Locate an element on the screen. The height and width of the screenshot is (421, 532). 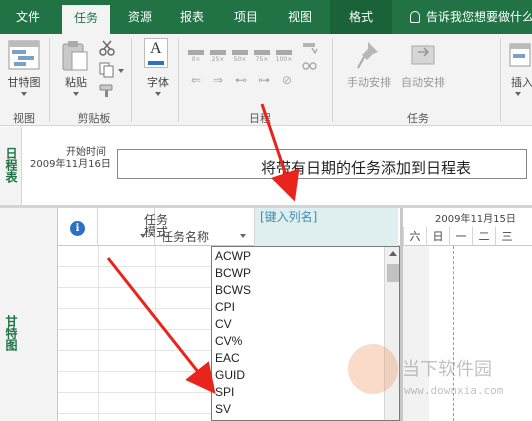
new-column-placeholder: [键入列名] is located at coordinates (289, 217).